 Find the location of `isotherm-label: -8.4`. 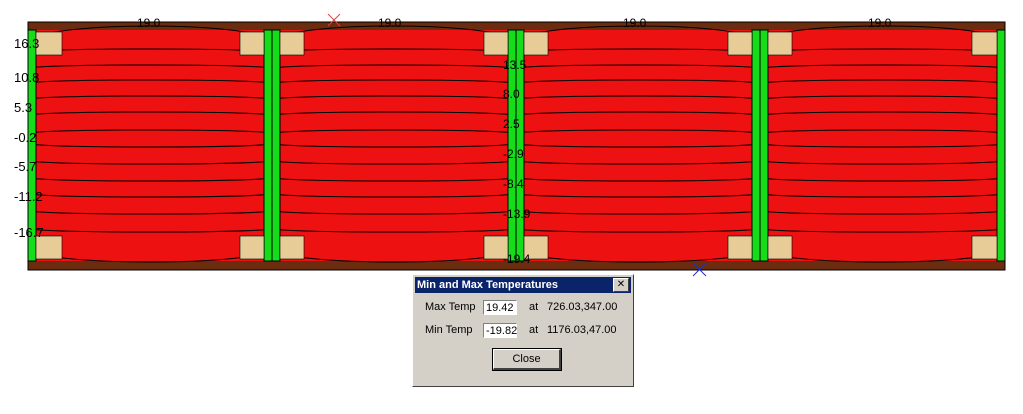

isotherm-label: -8.4 is located at coordinates (513, 184).